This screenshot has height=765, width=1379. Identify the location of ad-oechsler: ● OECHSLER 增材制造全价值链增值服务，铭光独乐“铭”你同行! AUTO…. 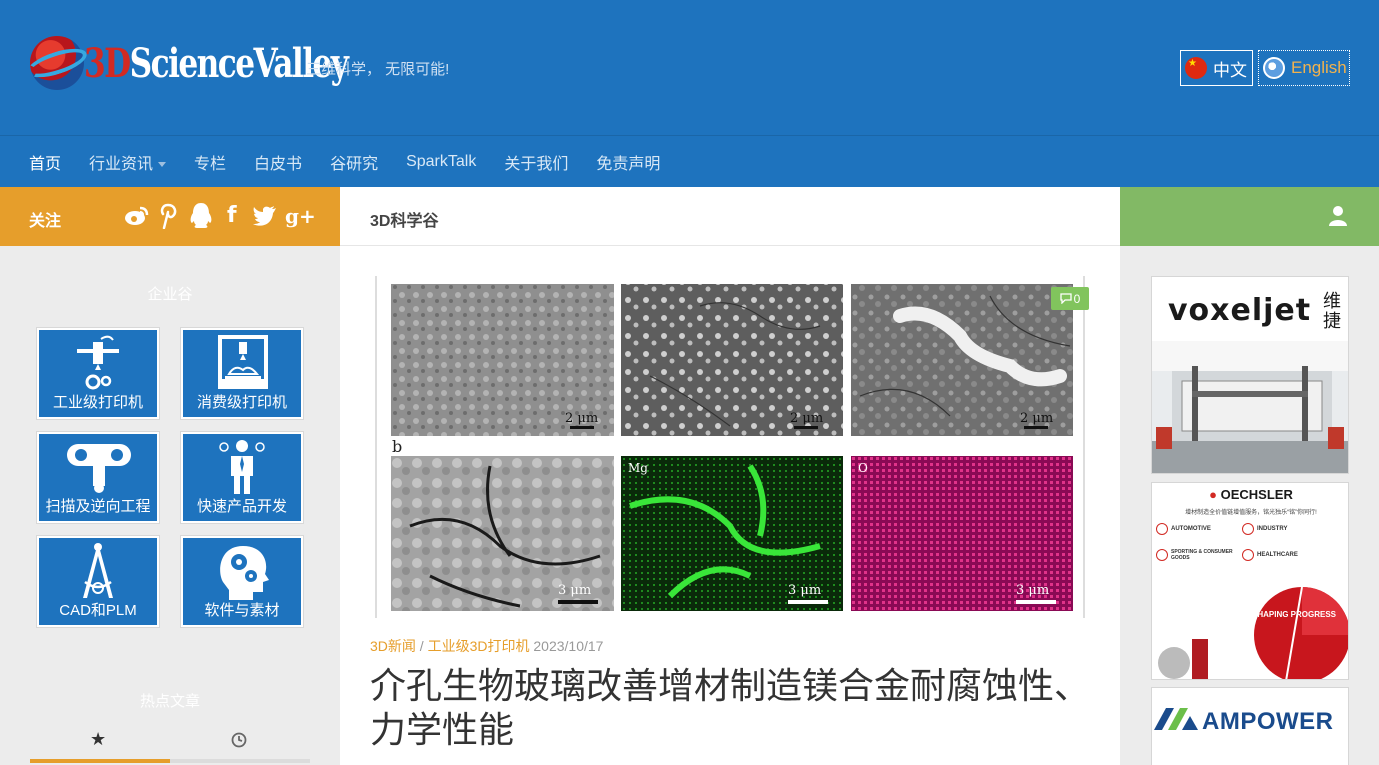
(1250, 581).